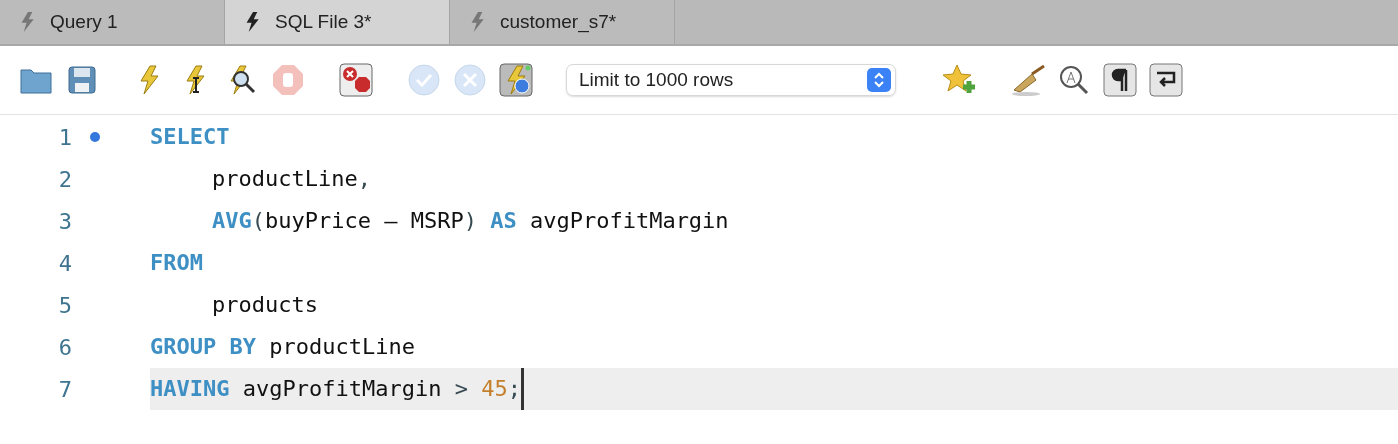 This screenshot has width=1398, height=444. What do you see at coordinates (424, 80) in the screenshot?
I see `check-icon` at bounding box center [424, 80].